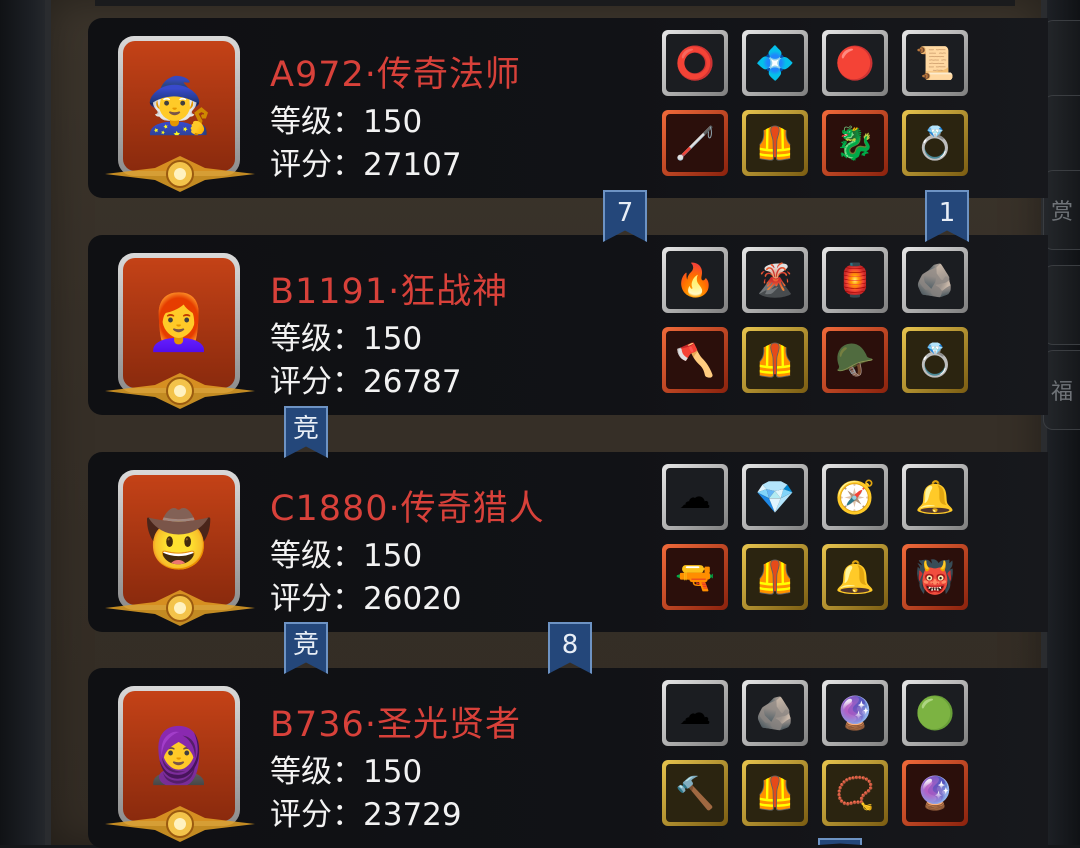 The height and width of the screenshot is (848, 1080). I want to click on flame-crown-icon: 🔥, so click(695, 280).